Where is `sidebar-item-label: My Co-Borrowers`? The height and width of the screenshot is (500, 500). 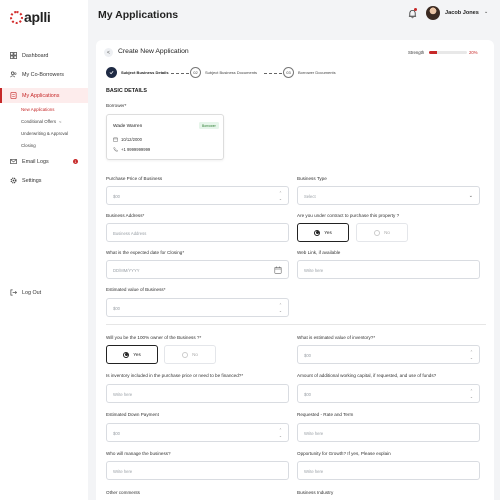
sidebar-item-label: My Co-Borrowers is located at coordinates (43, 74).